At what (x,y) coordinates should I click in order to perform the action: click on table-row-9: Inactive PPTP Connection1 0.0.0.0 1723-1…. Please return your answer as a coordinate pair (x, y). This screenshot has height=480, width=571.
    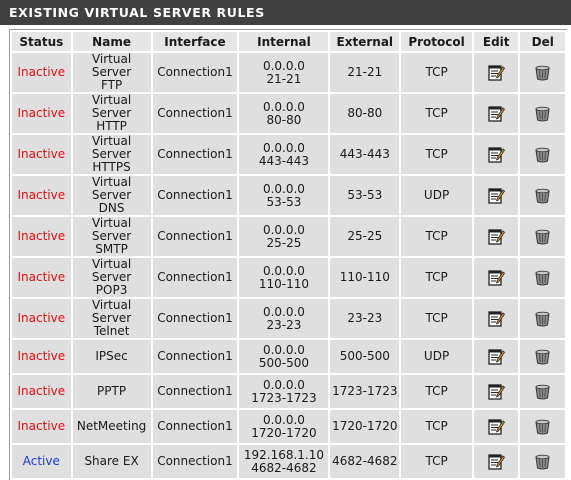
    Looking at the image, I should click on (288, 391).